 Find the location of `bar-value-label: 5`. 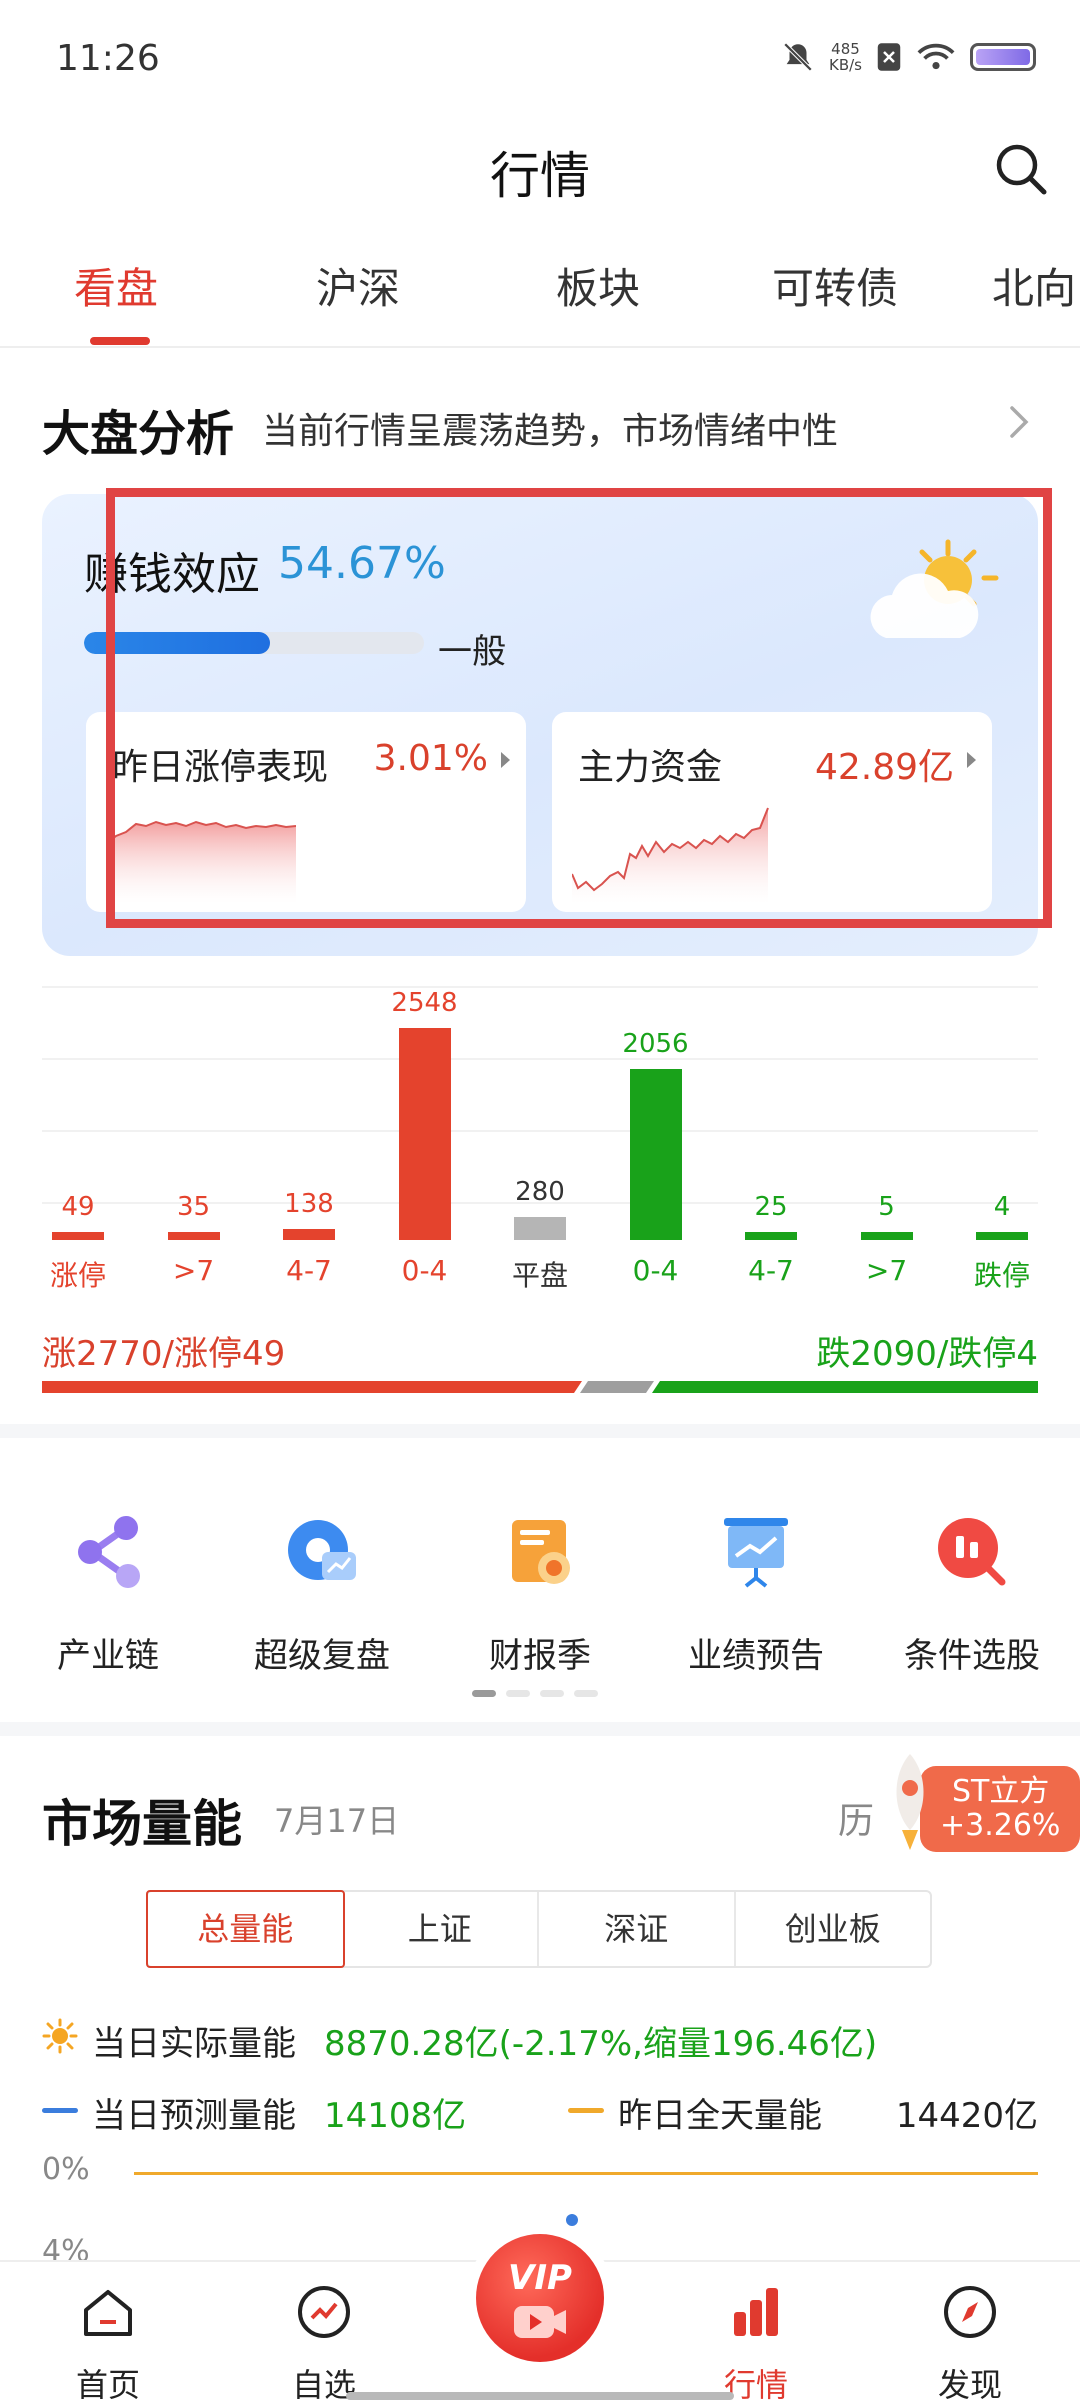

bar-value-label: 5 is located at coordinates (886, 1207).